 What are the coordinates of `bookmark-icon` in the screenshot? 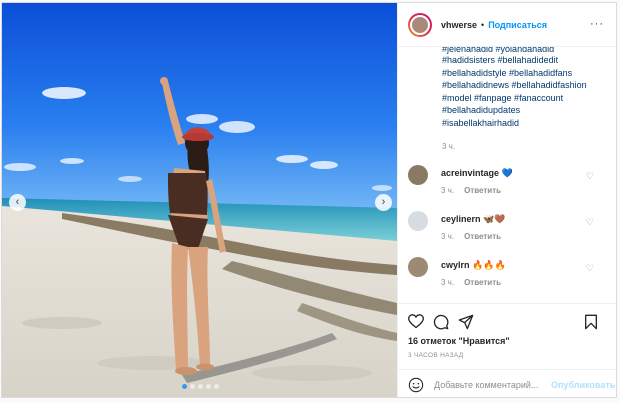 It's located at (591, 322).